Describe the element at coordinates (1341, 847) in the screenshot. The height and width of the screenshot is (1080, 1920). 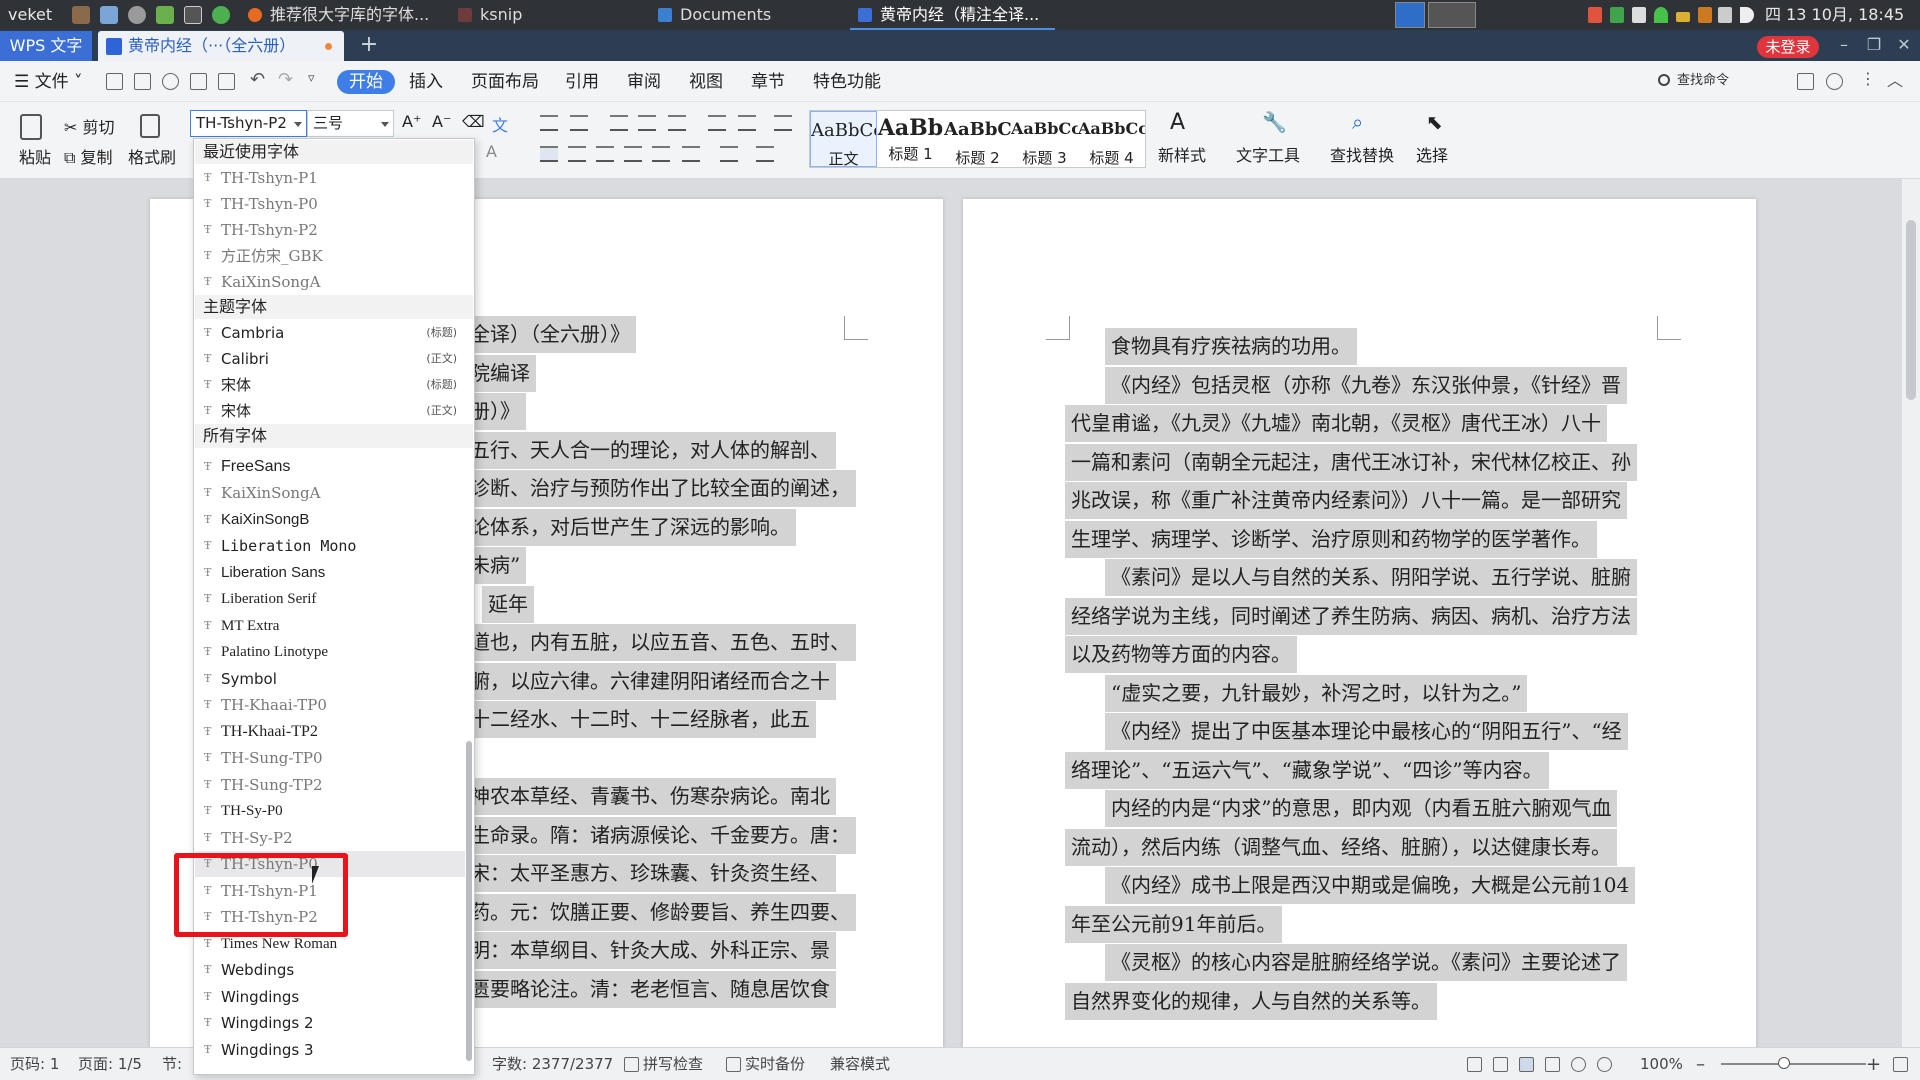
I see `text-line: 流动），然后内练（调整气血、经络、脏腑），以达健康长寿。` at that location.